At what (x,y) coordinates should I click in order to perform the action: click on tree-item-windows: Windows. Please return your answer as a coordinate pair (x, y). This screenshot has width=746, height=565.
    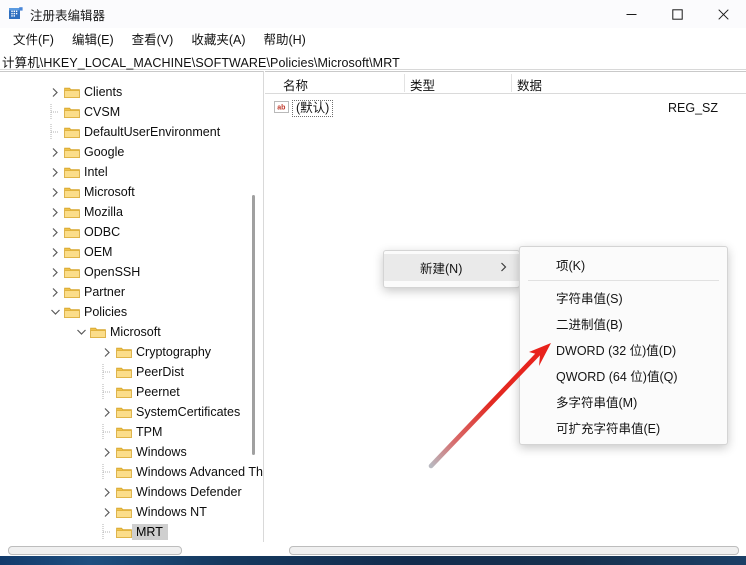
    Looking at the image, I should click on (131, 452).